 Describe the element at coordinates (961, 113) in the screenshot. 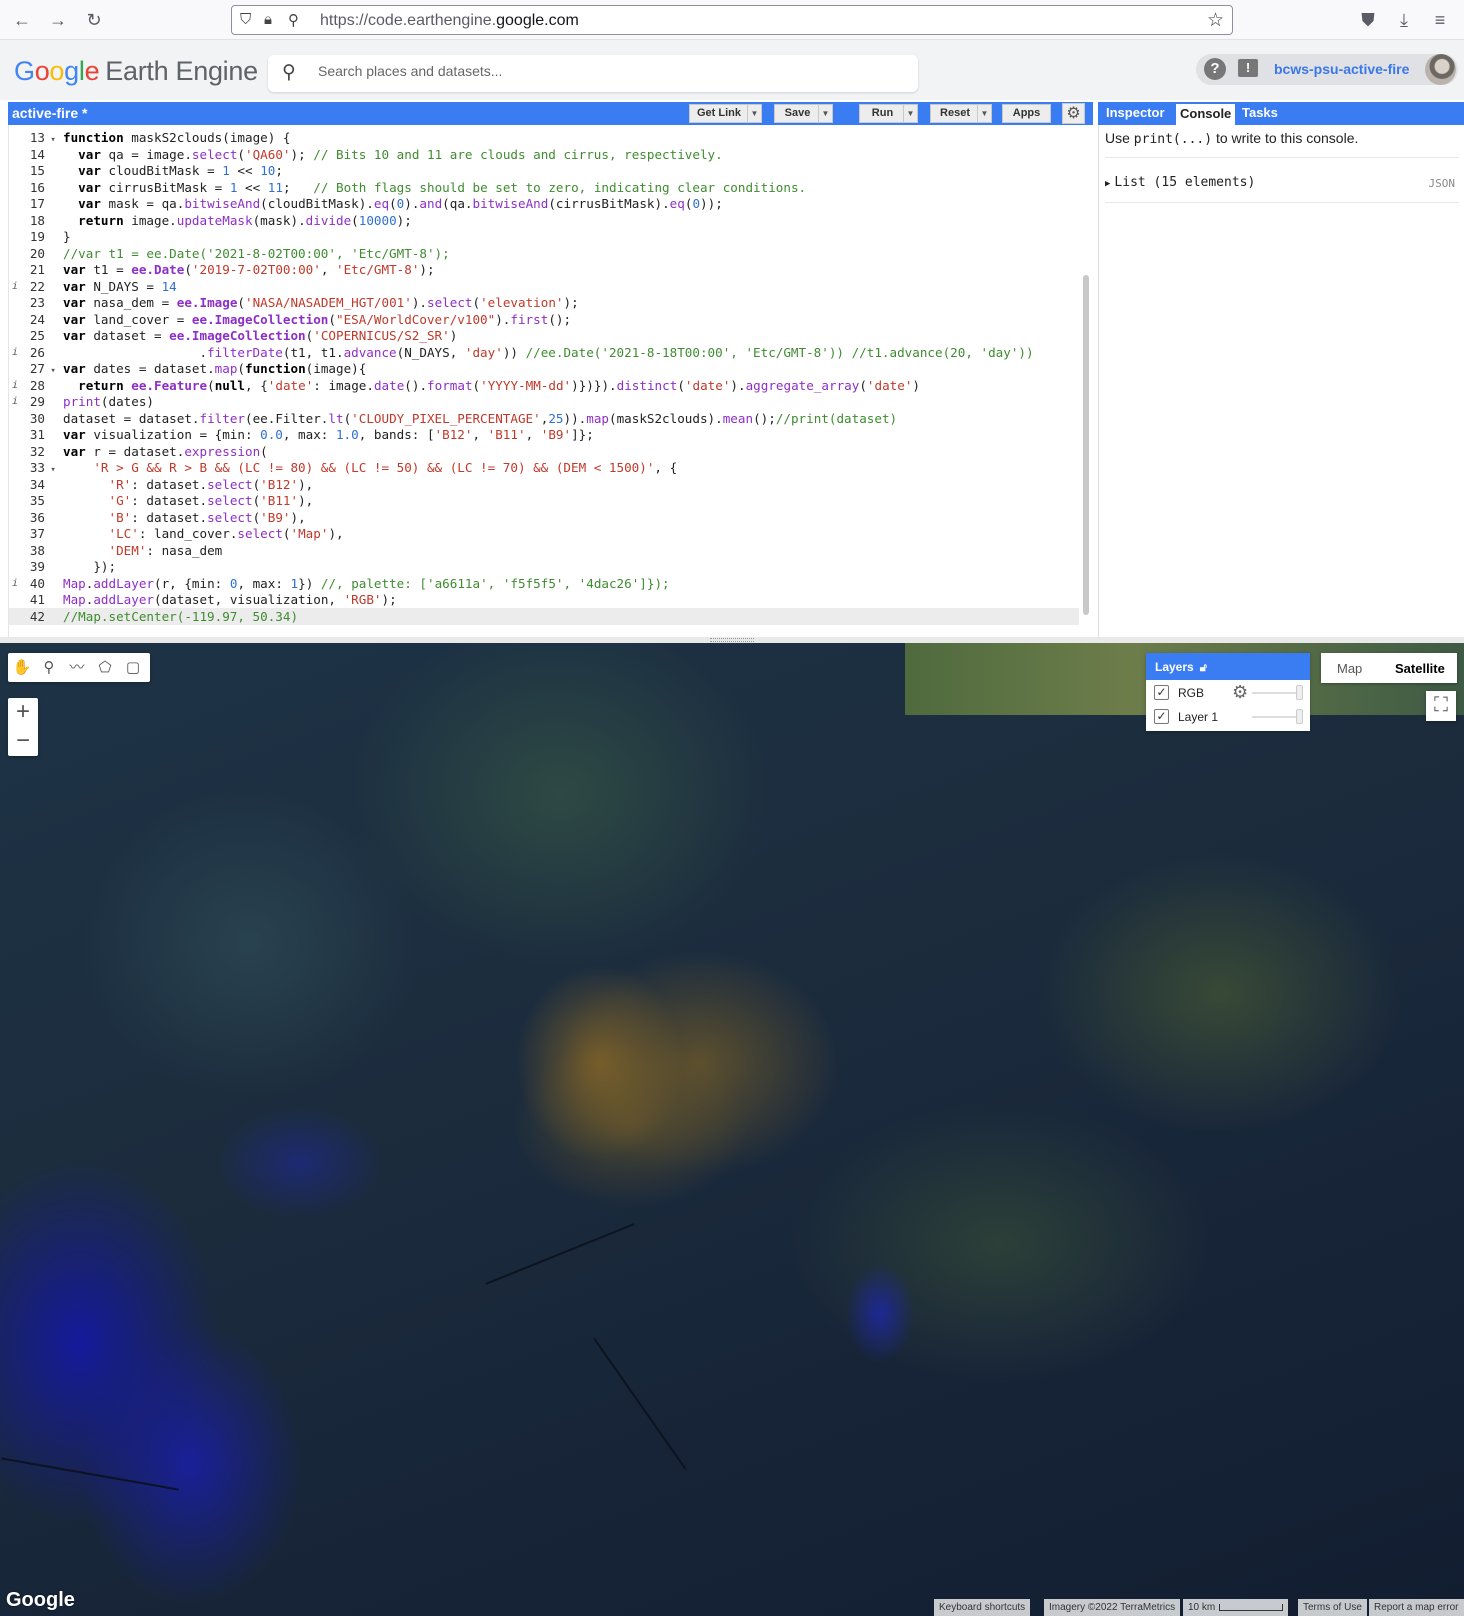

I see `reset-button: Reset ▼` at that location.